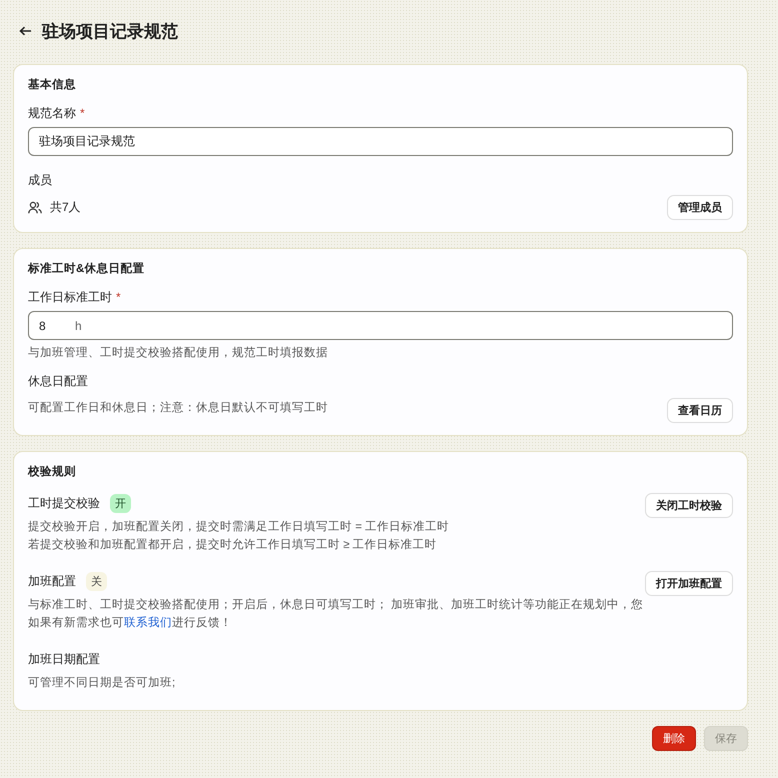 This screenshot has width=778, height=778. I want to click on section-title: 基本信息, so click(52, 84).